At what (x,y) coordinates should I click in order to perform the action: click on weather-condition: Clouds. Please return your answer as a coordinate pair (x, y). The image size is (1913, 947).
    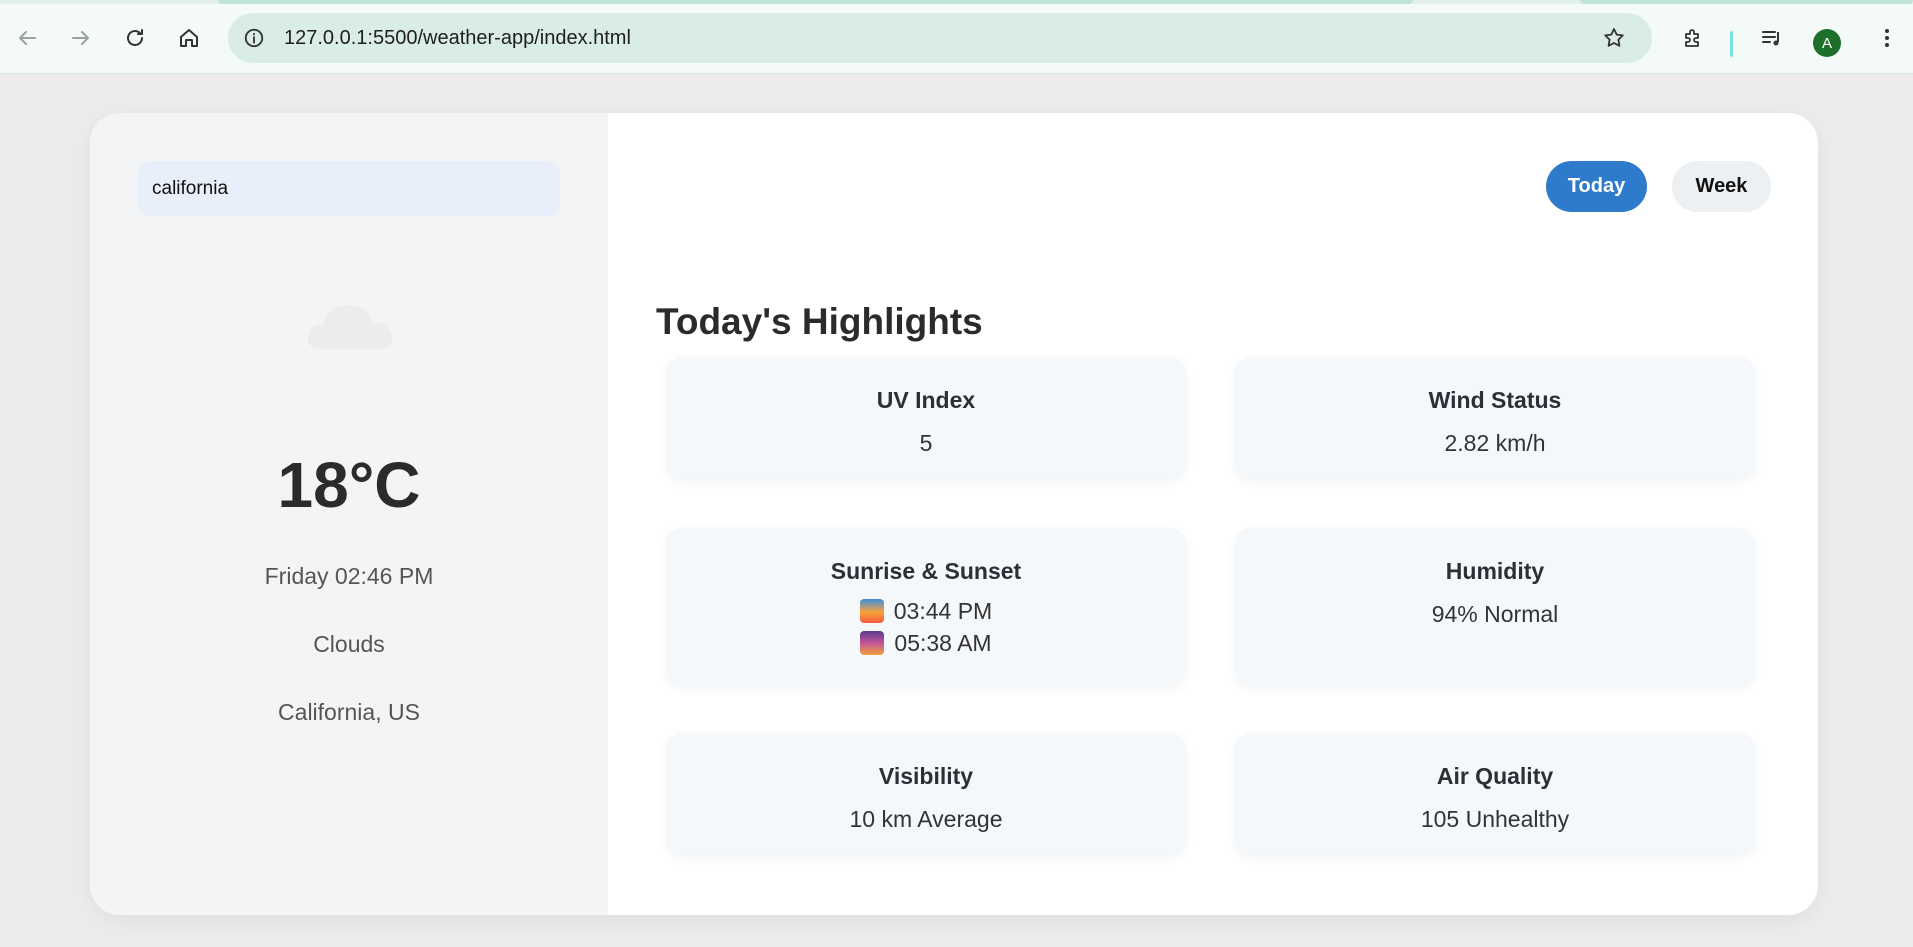
    Looking at the image, I should click on (349, 644).